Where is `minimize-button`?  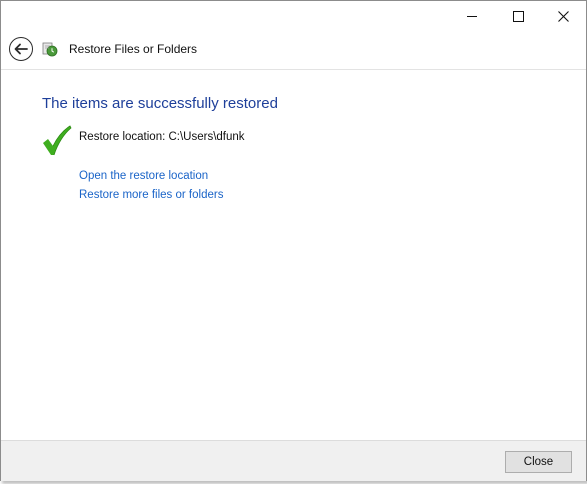
minimize-button is located at coordinates (472, 16).